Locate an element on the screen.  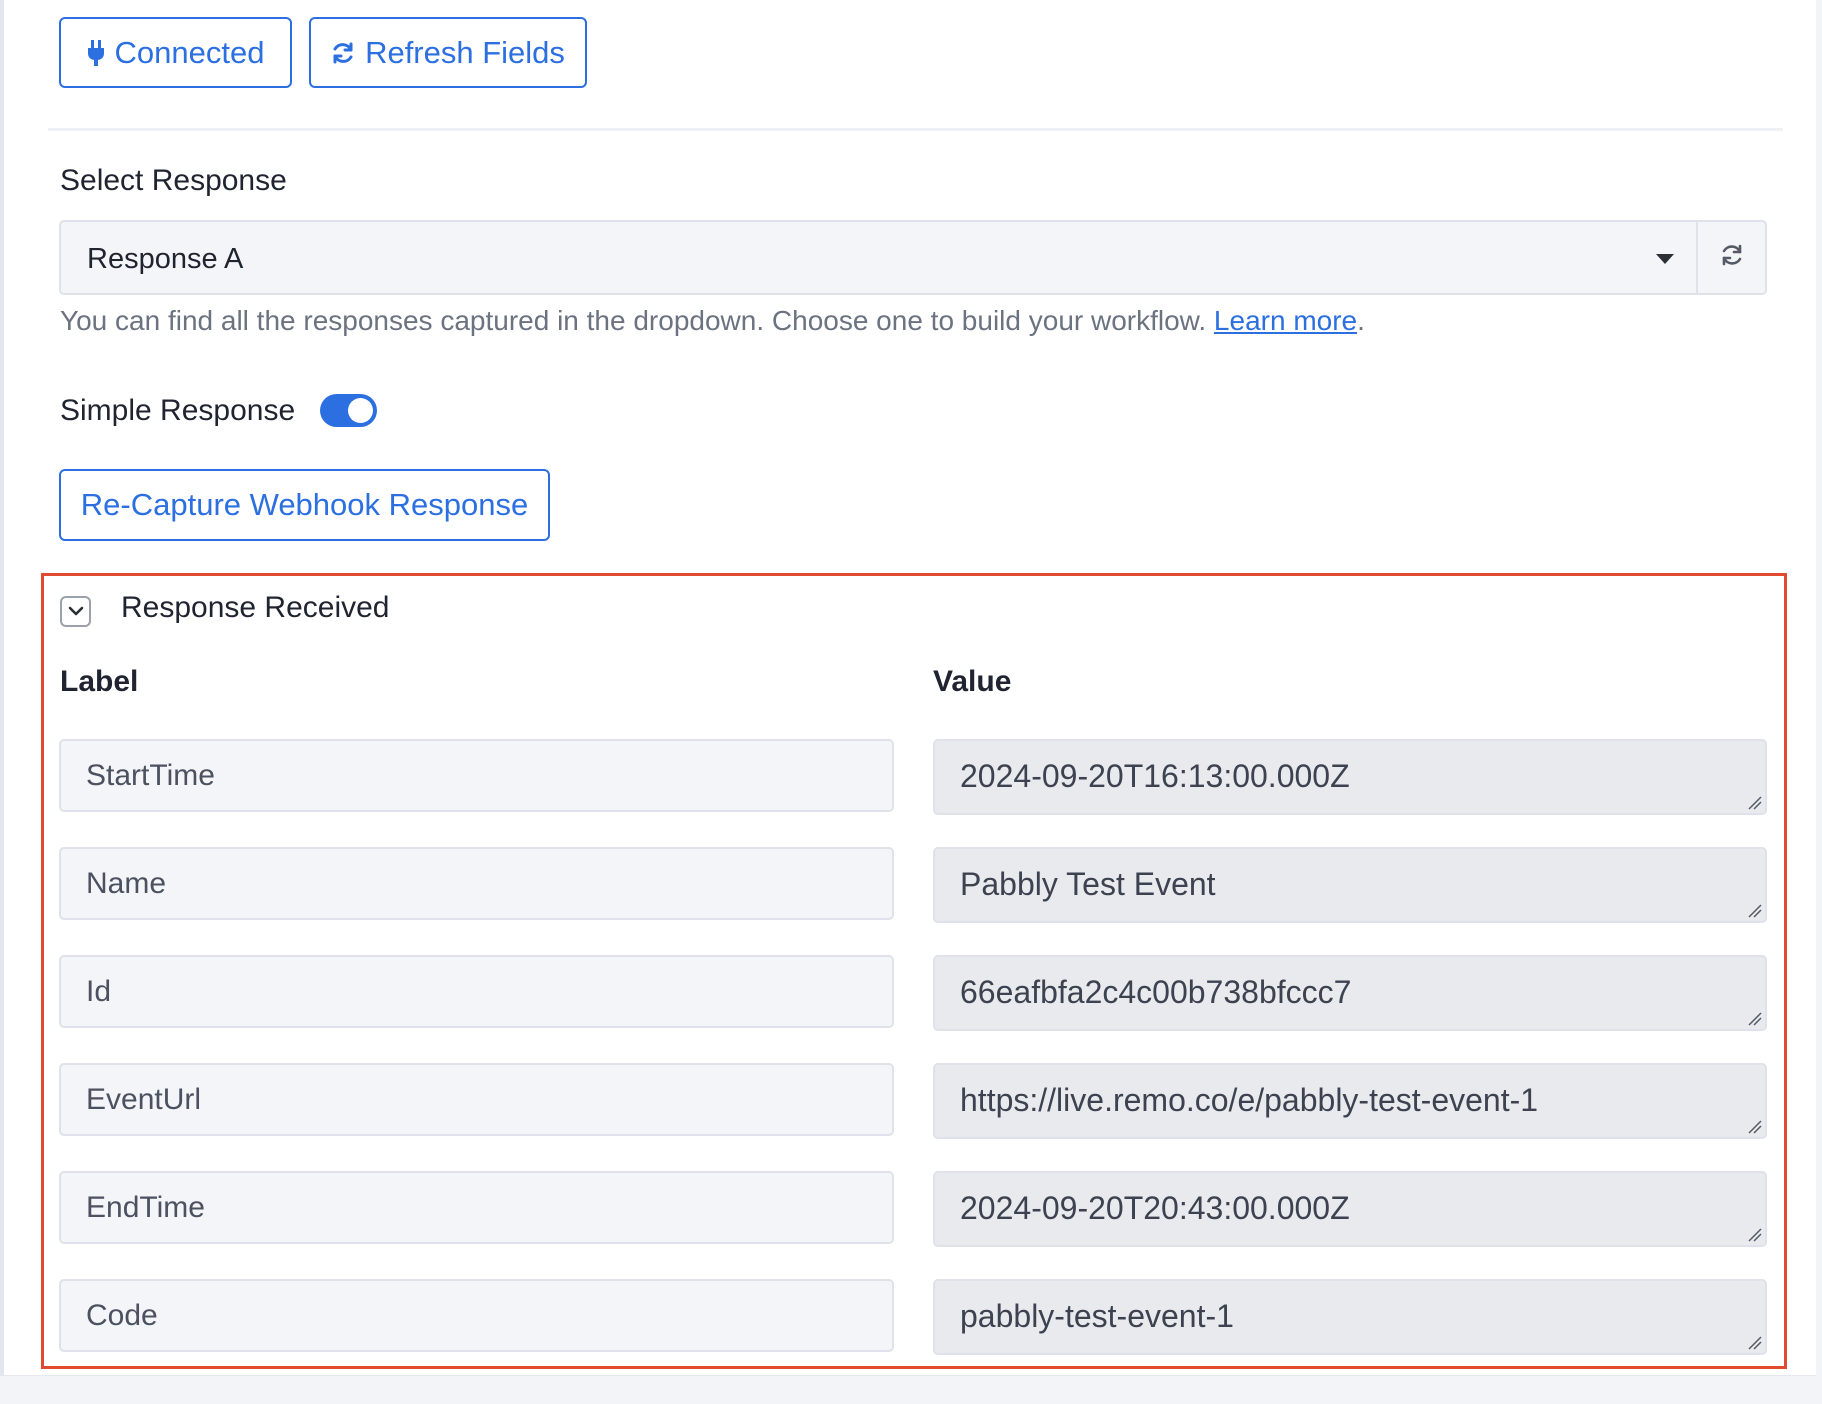
row-value-text: Pabbly Test Event is located at coordinates (1088, 884).